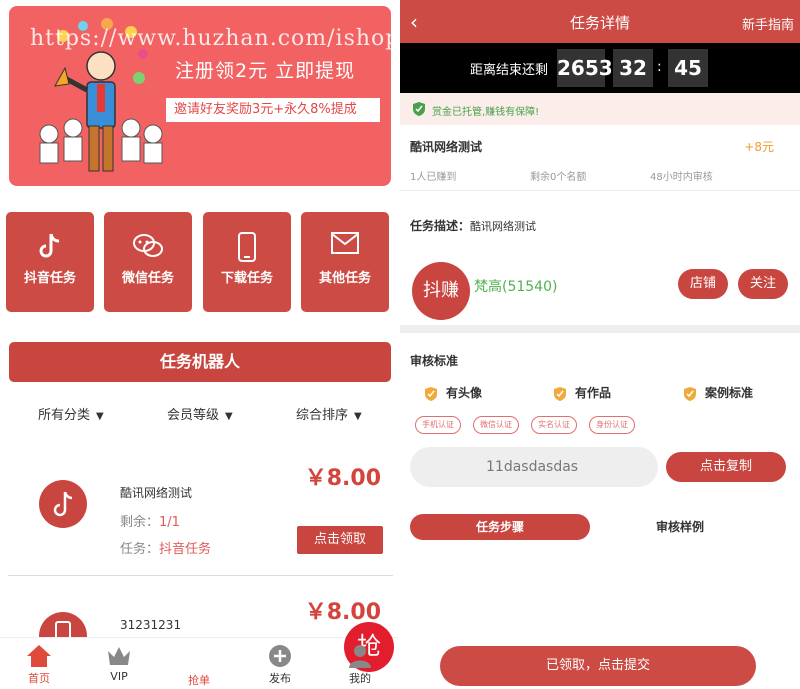 This screenshot has width=800, height=689. What do you see at coordinates (199, 680) in the screenshot?
I see `nav-label: 抢单` at bounding box center [199, 680].